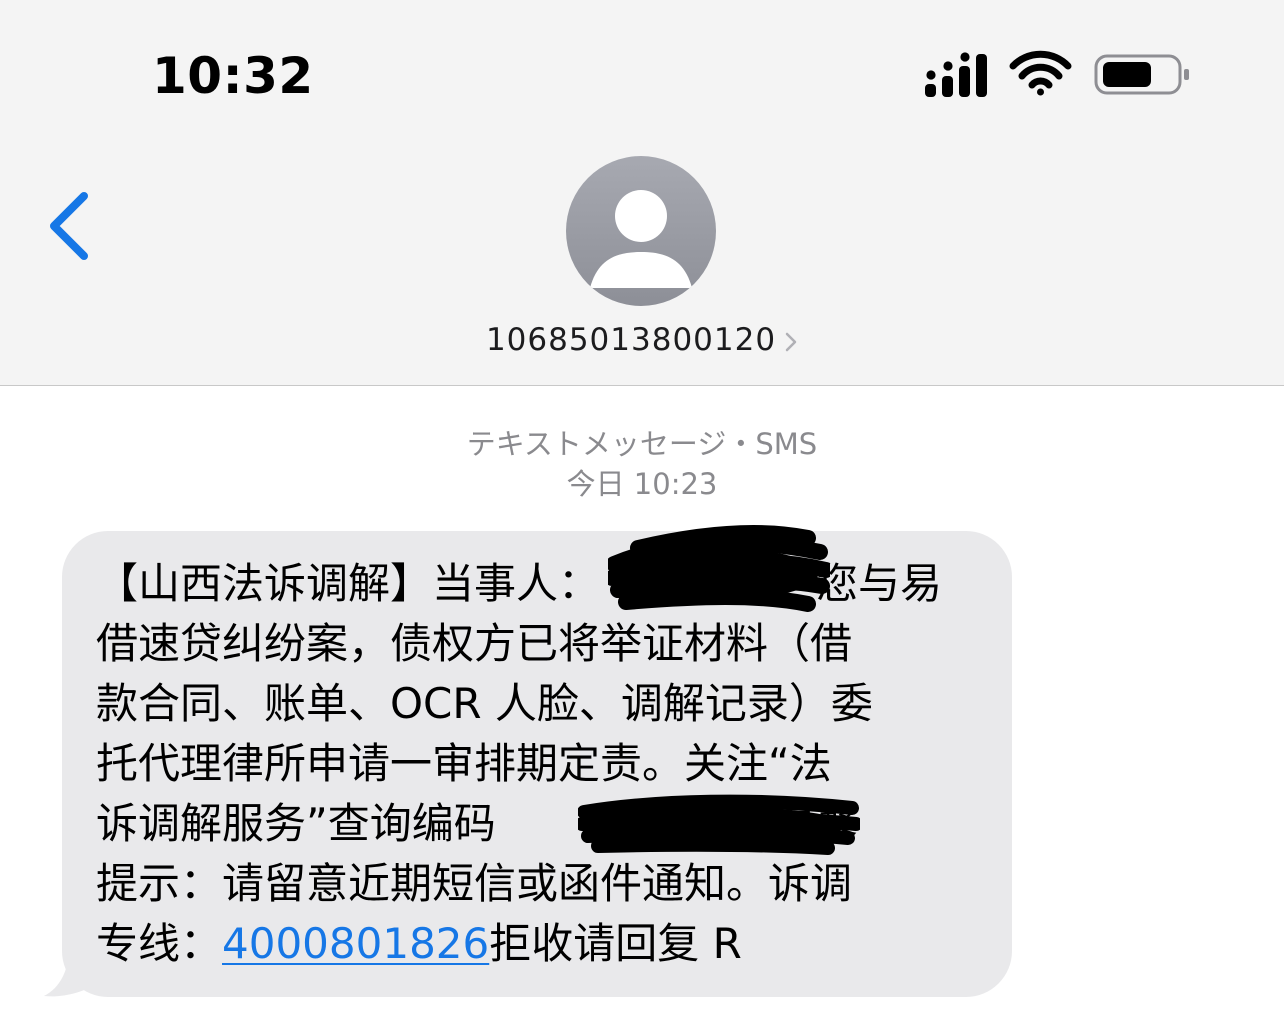  Describe the element at coordinates (615, 943) in the screenshot. I see `message-line-tail: 拒收请回复 R` at that location.